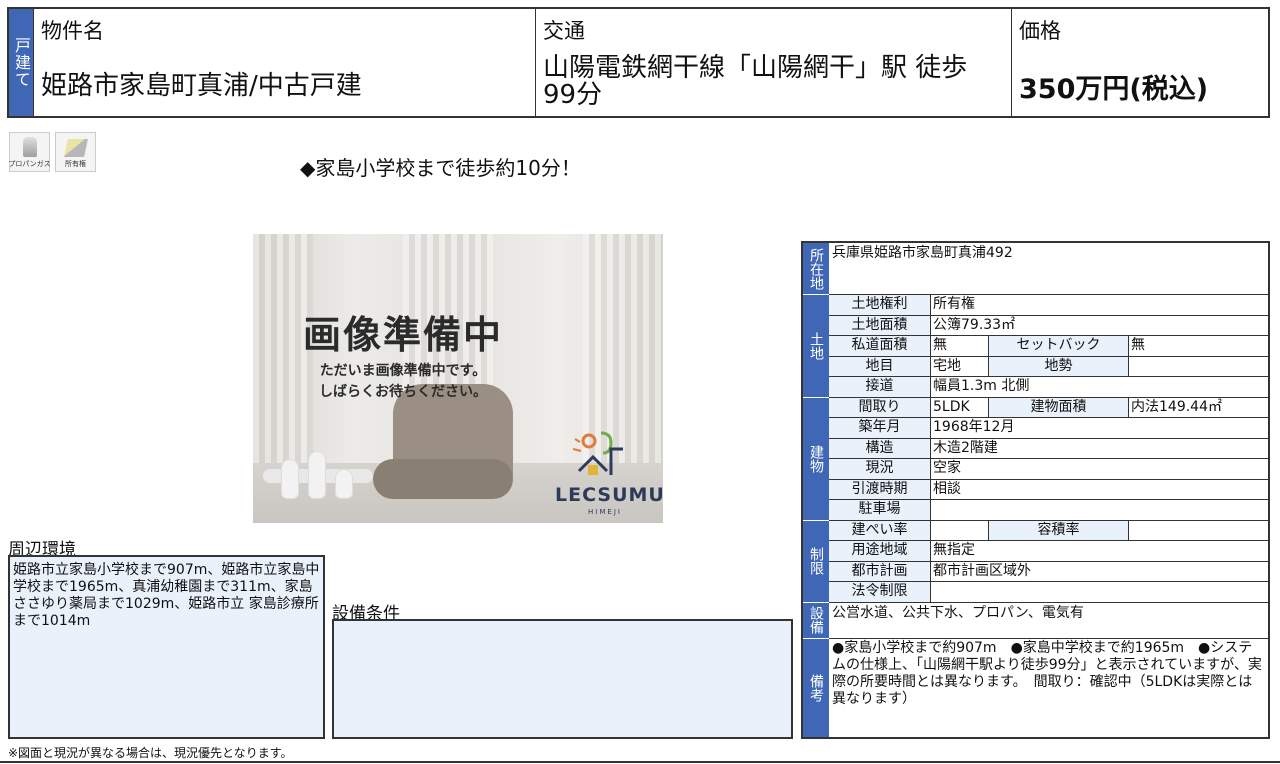  Describe the element at coordinates (879, 305) in the screenshot. I see `land-right-label: 土地権利` at that location.